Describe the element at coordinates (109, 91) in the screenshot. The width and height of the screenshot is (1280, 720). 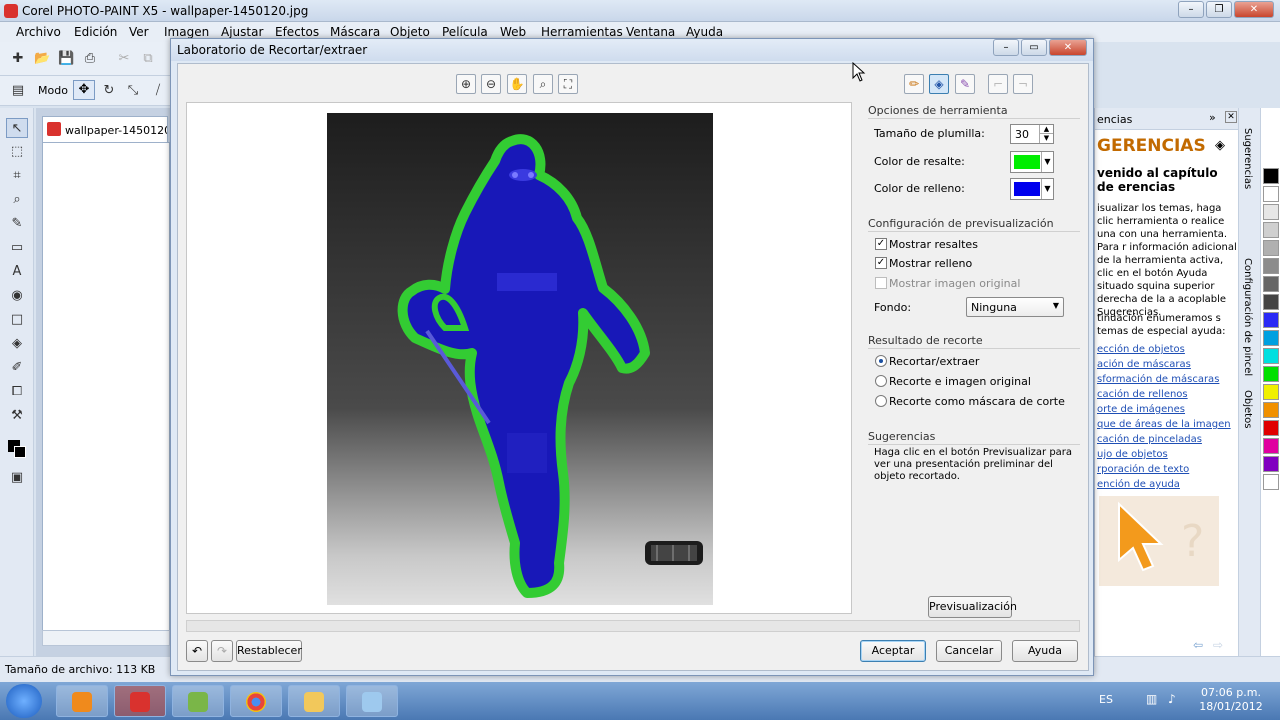
I see `rotate-icon: ↻` at that location.